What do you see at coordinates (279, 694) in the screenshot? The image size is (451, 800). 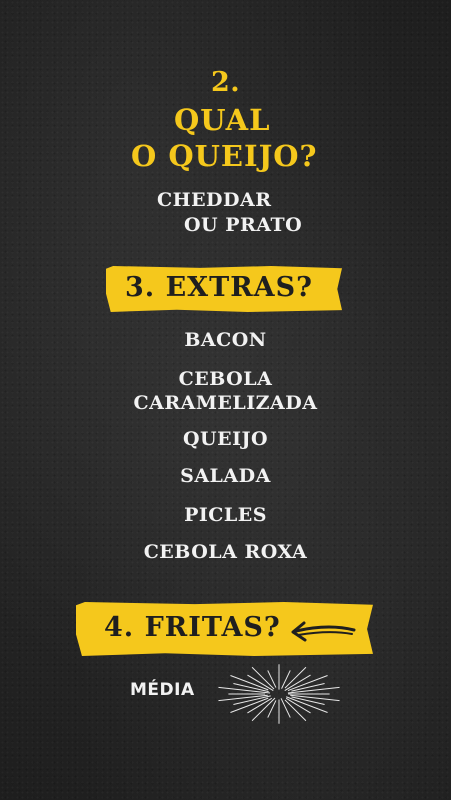 I see `sunburst-icon` at bounding box center [279, 694].